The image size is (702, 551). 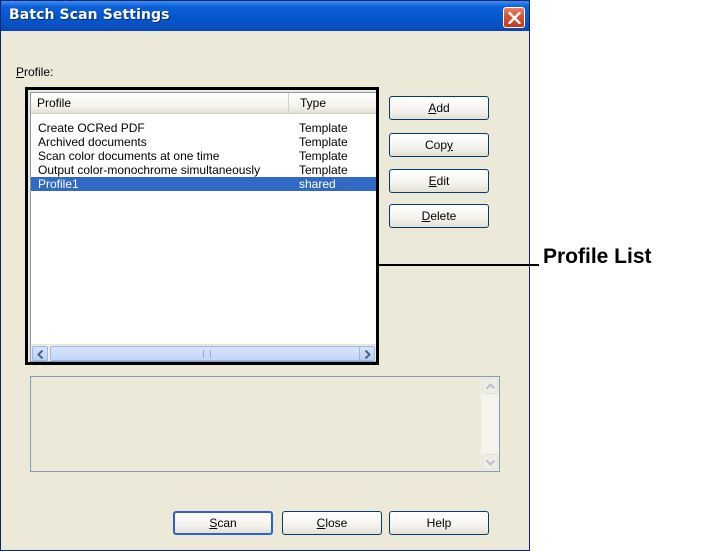 I want to click on arrow-down-icon, so click(x=490, y=462).